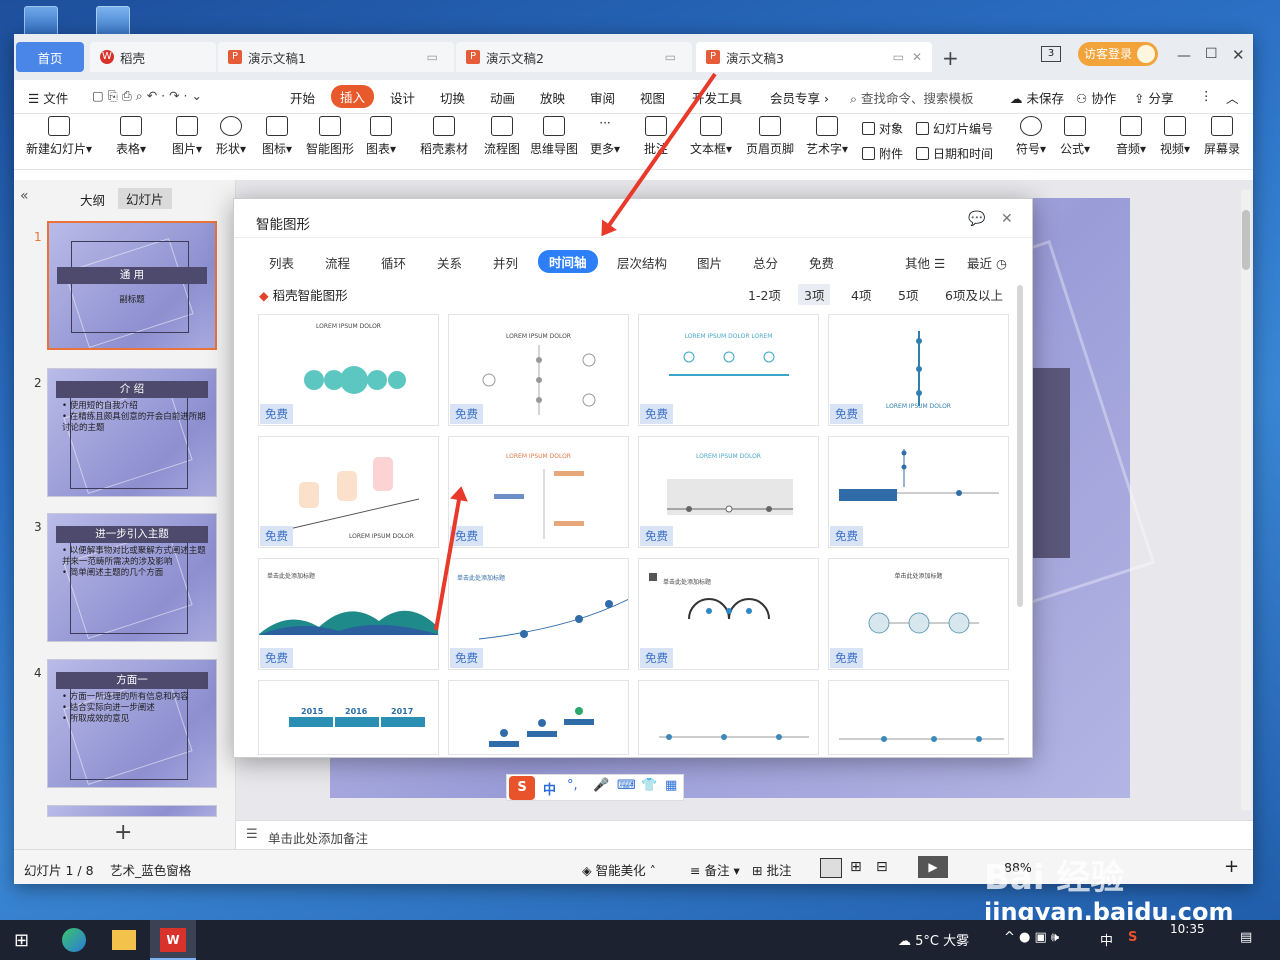 This screenshot has height=960, width=1280. Describe the element at coordinates (572, 785) in the screenshot. I see `punct-icon: °,` at that location.